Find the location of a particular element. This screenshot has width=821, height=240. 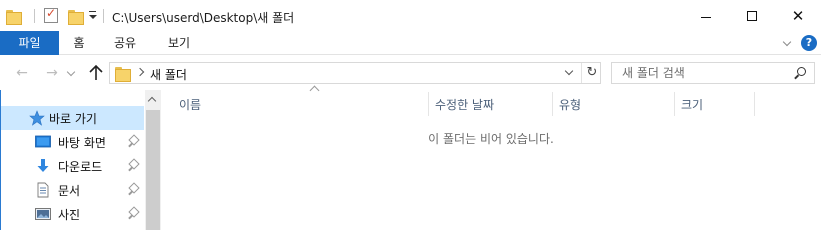

sidebar-item-label: 바로 가기 is located at coordinates (73, 119).